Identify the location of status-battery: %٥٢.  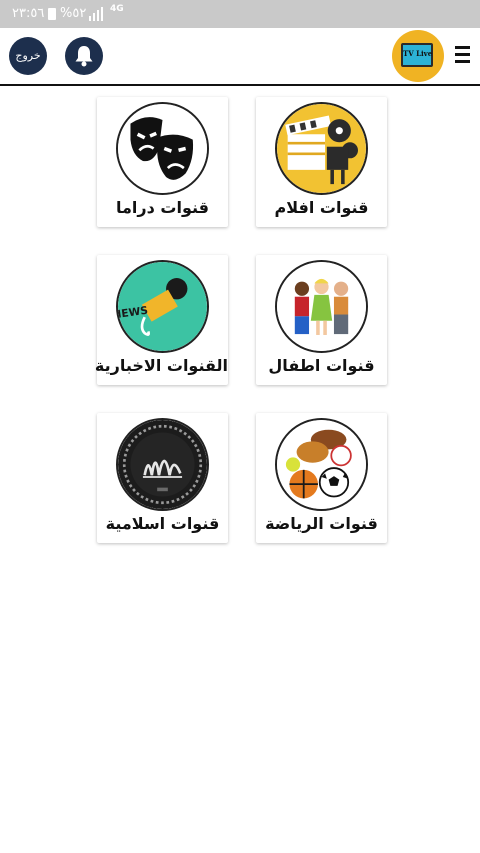
(73, 13).